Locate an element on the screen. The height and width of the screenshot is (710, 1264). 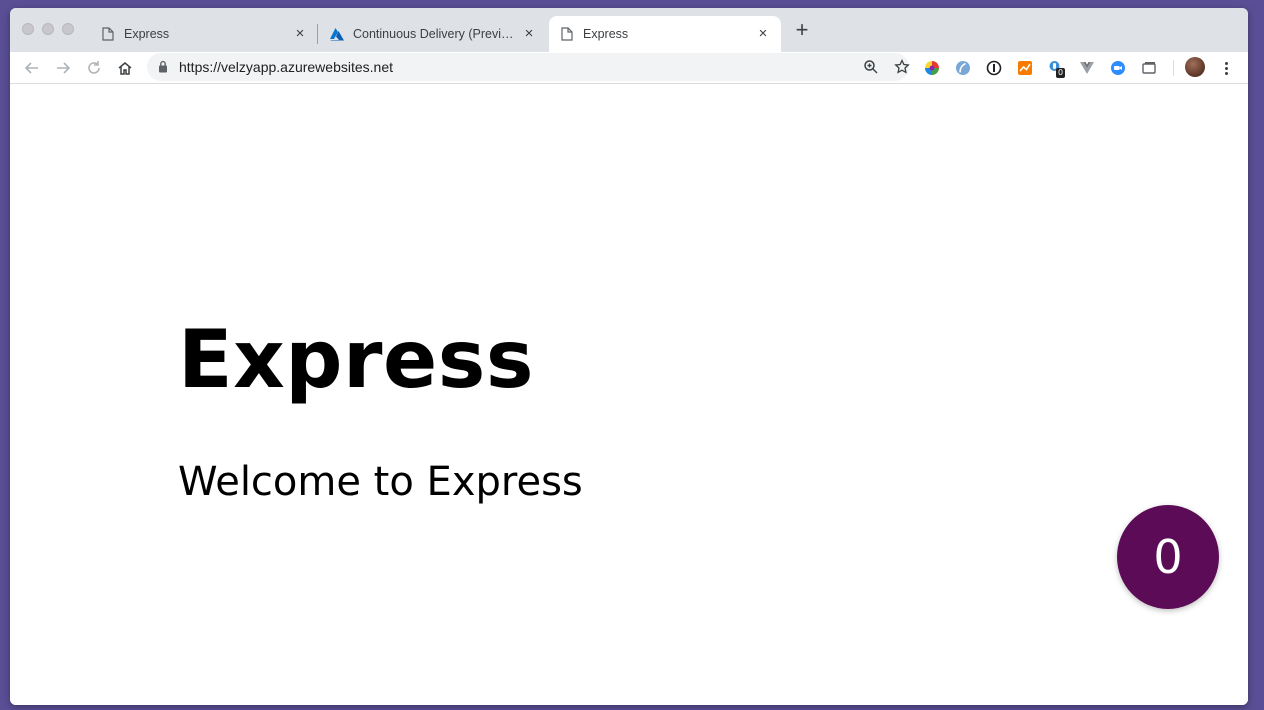
minimize-window-button is located at coordinates (48, 29).